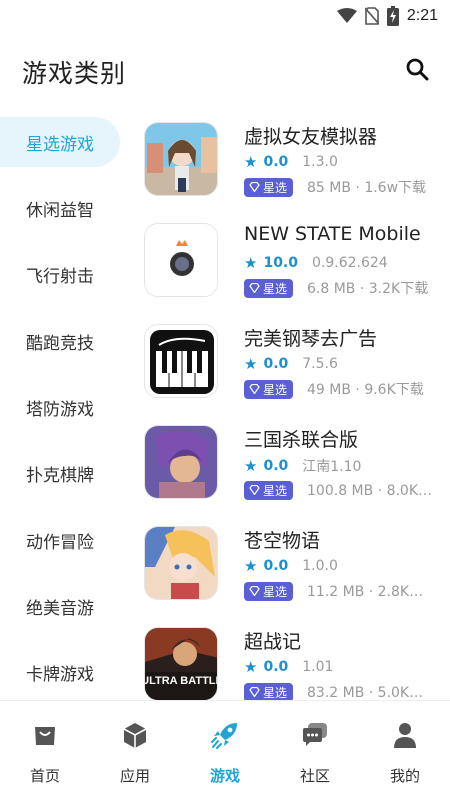  I want to click on category-item-music-games: 绝美音游, so click(60, 606).